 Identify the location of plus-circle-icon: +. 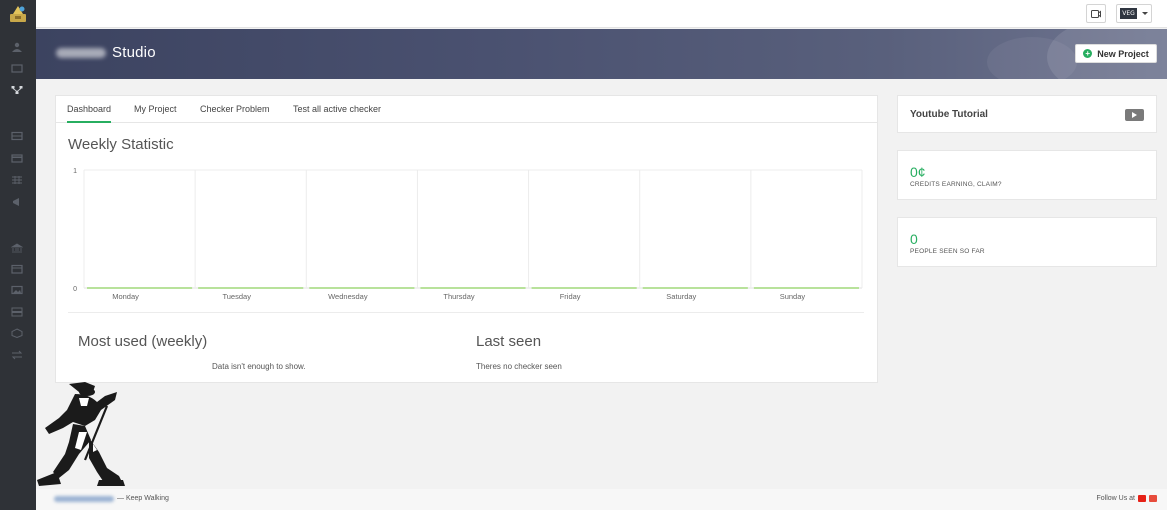
(1088, 53).